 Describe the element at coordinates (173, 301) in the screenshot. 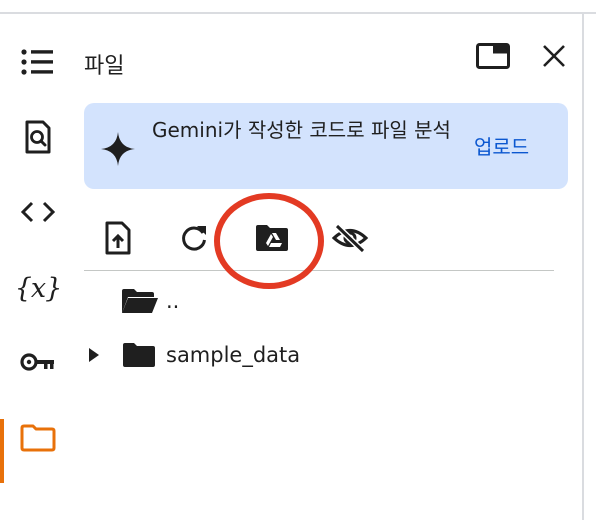

I see `file-row-label: ..` at that location.